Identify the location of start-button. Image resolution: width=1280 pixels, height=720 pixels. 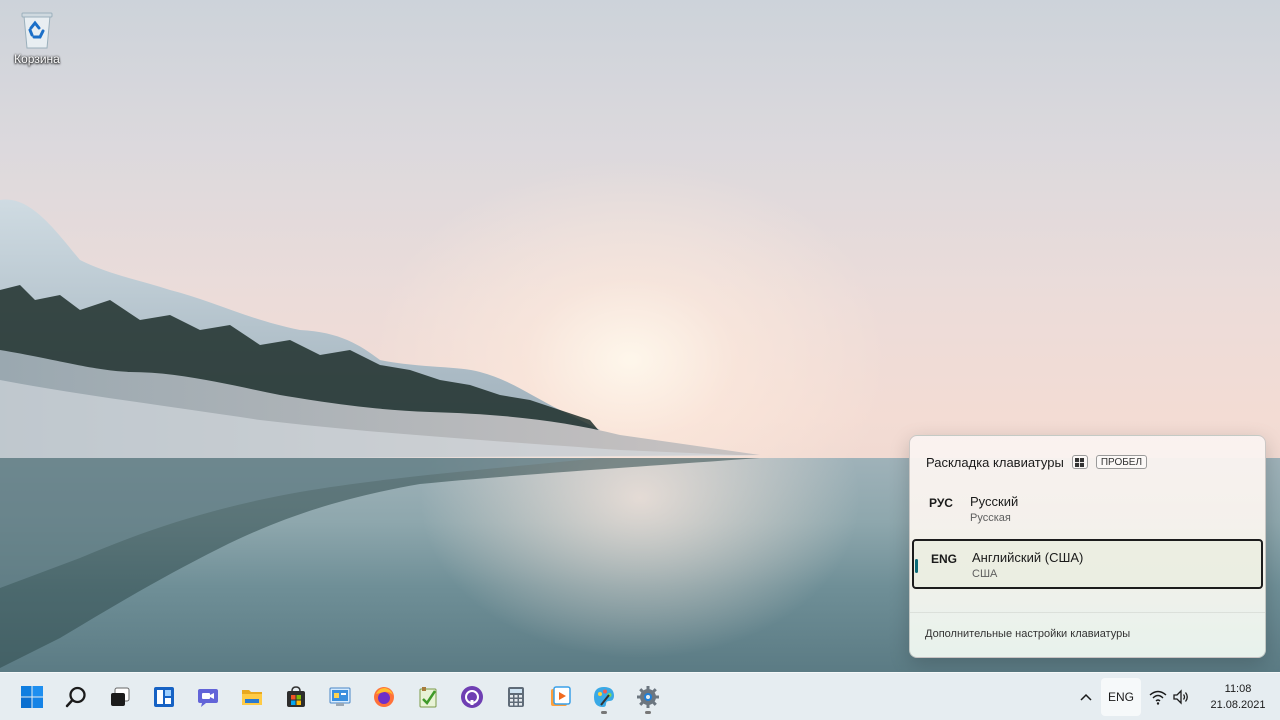
(32, 697).